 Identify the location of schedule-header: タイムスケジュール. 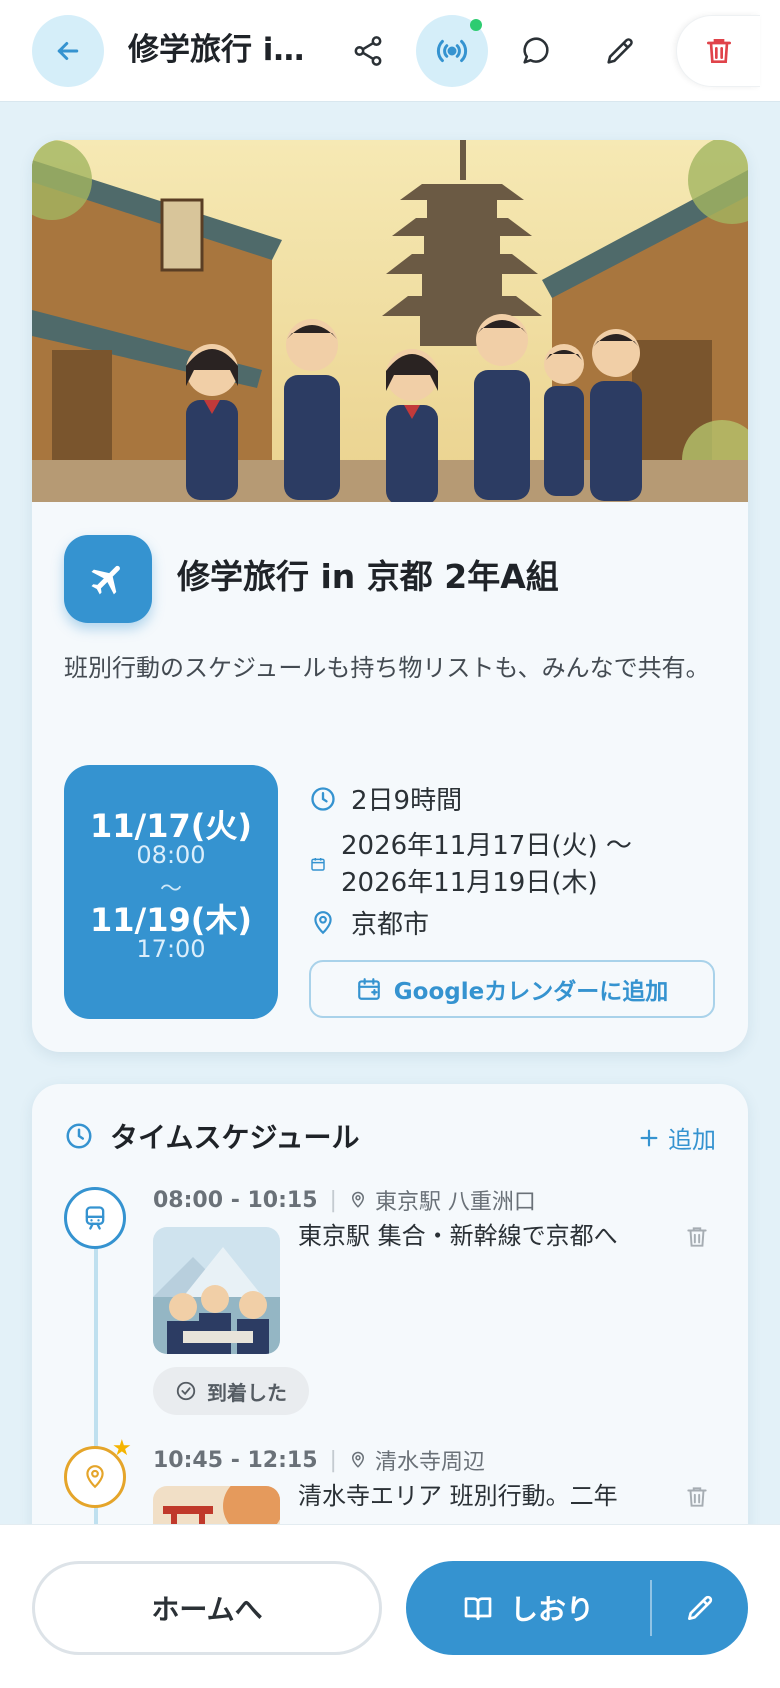
(211, 1136).